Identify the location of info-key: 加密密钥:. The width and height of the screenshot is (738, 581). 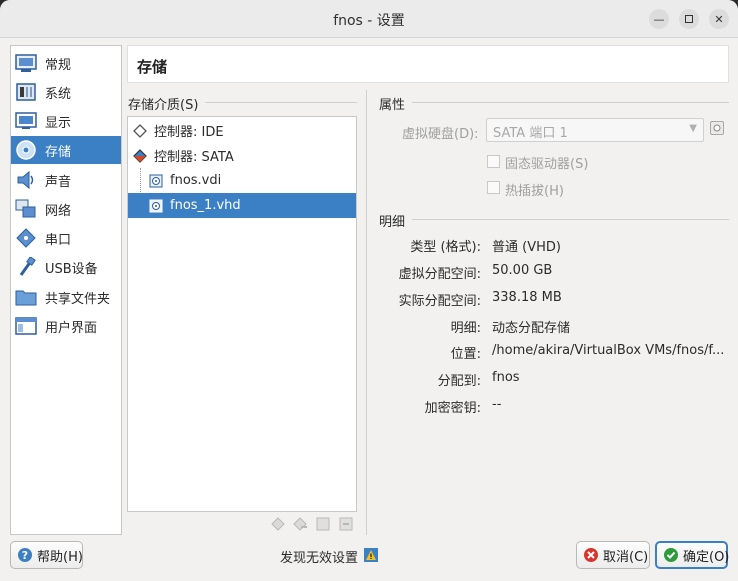
(452, 408).